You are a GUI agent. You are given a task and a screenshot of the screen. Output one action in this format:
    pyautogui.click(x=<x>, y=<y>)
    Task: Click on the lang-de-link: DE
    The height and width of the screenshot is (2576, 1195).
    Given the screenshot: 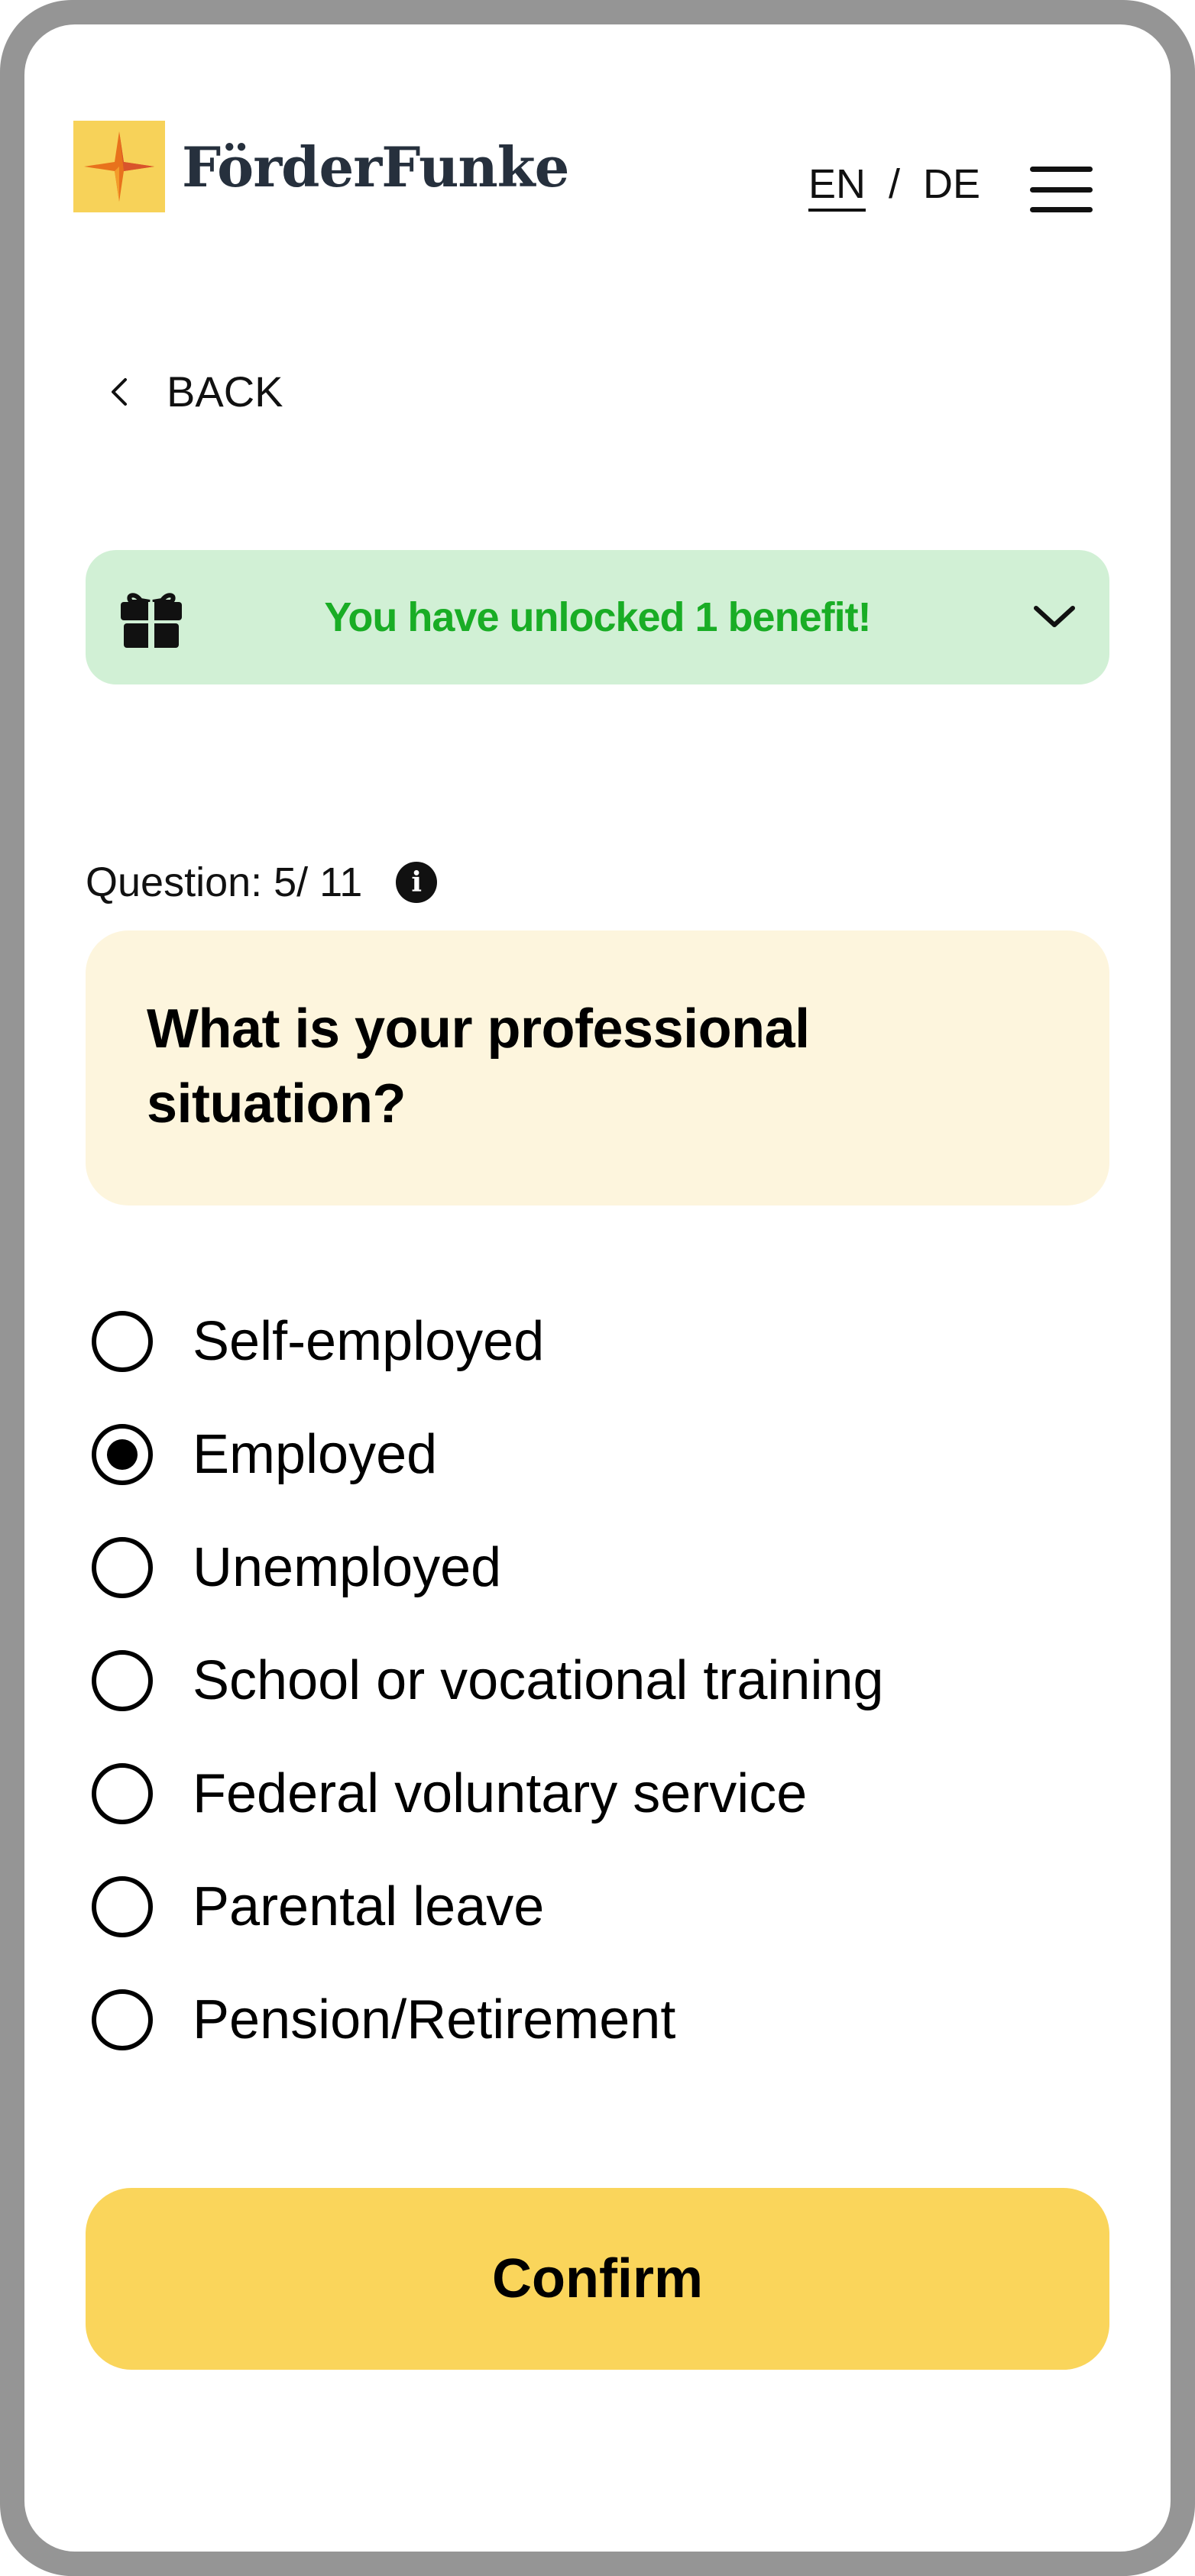 What is the action you would take?
    pyautogui.click(x=951, y=184)
    